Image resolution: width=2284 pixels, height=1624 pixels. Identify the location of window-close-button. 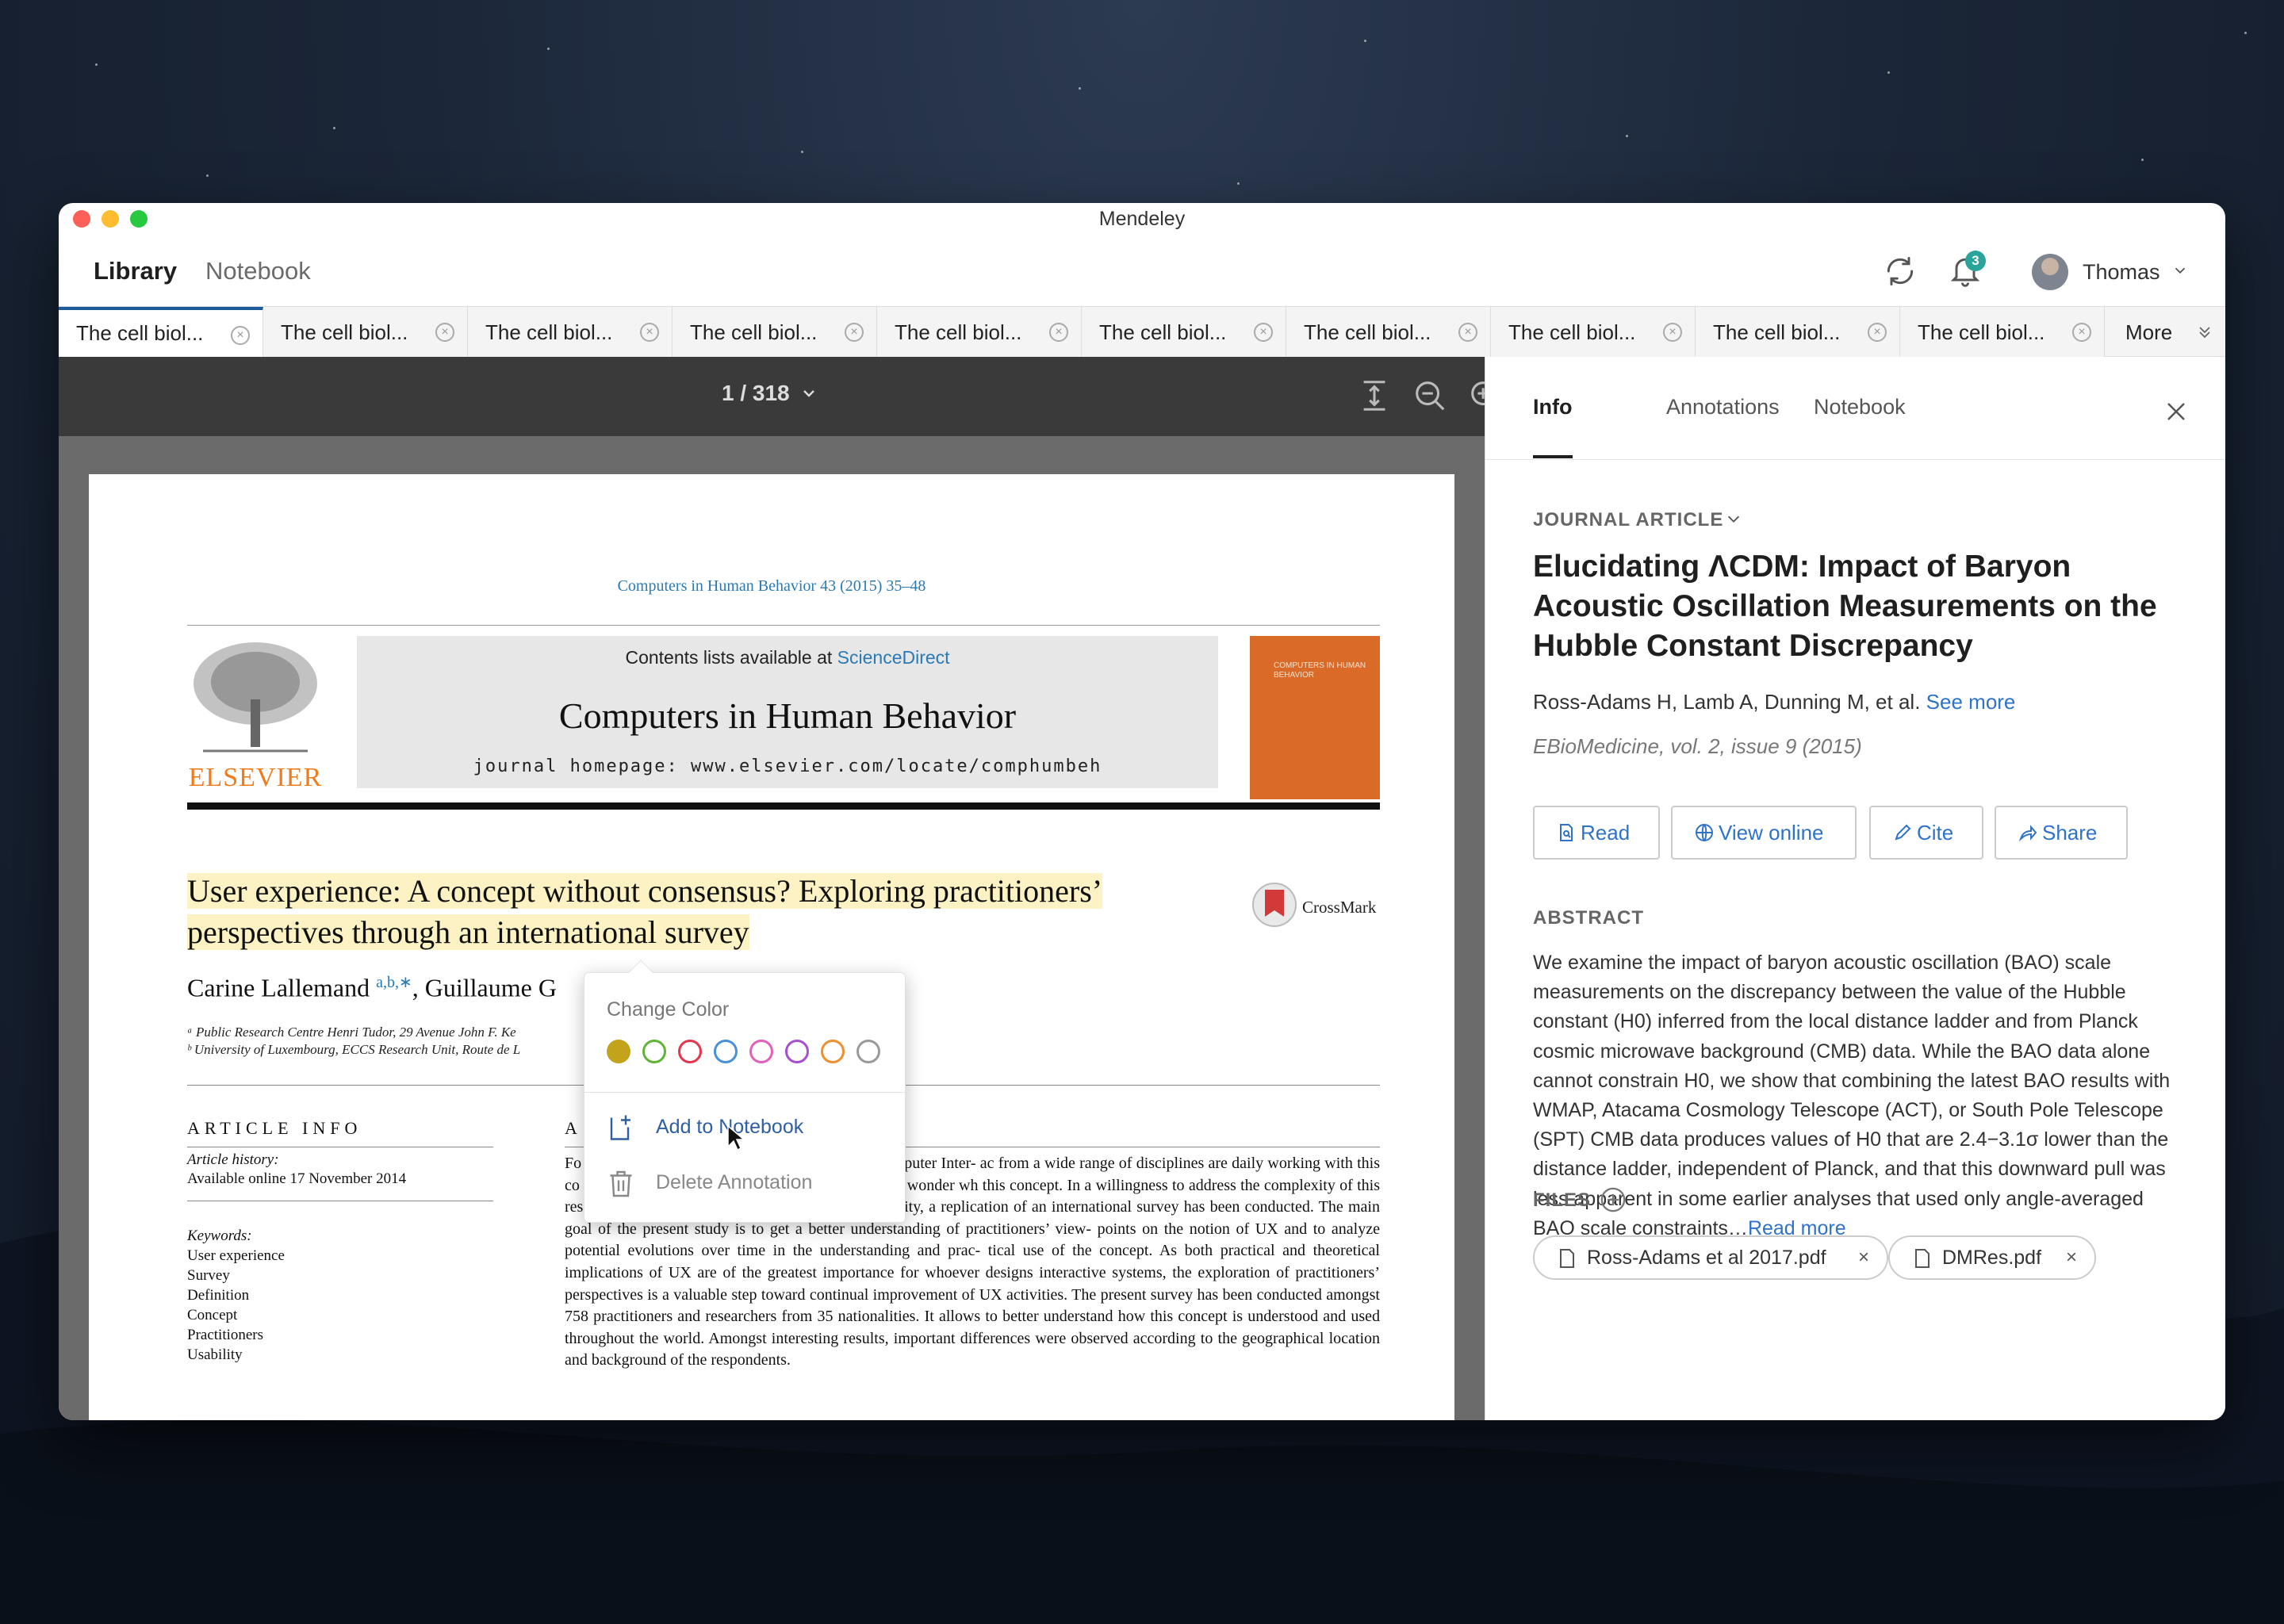
(81, 219).